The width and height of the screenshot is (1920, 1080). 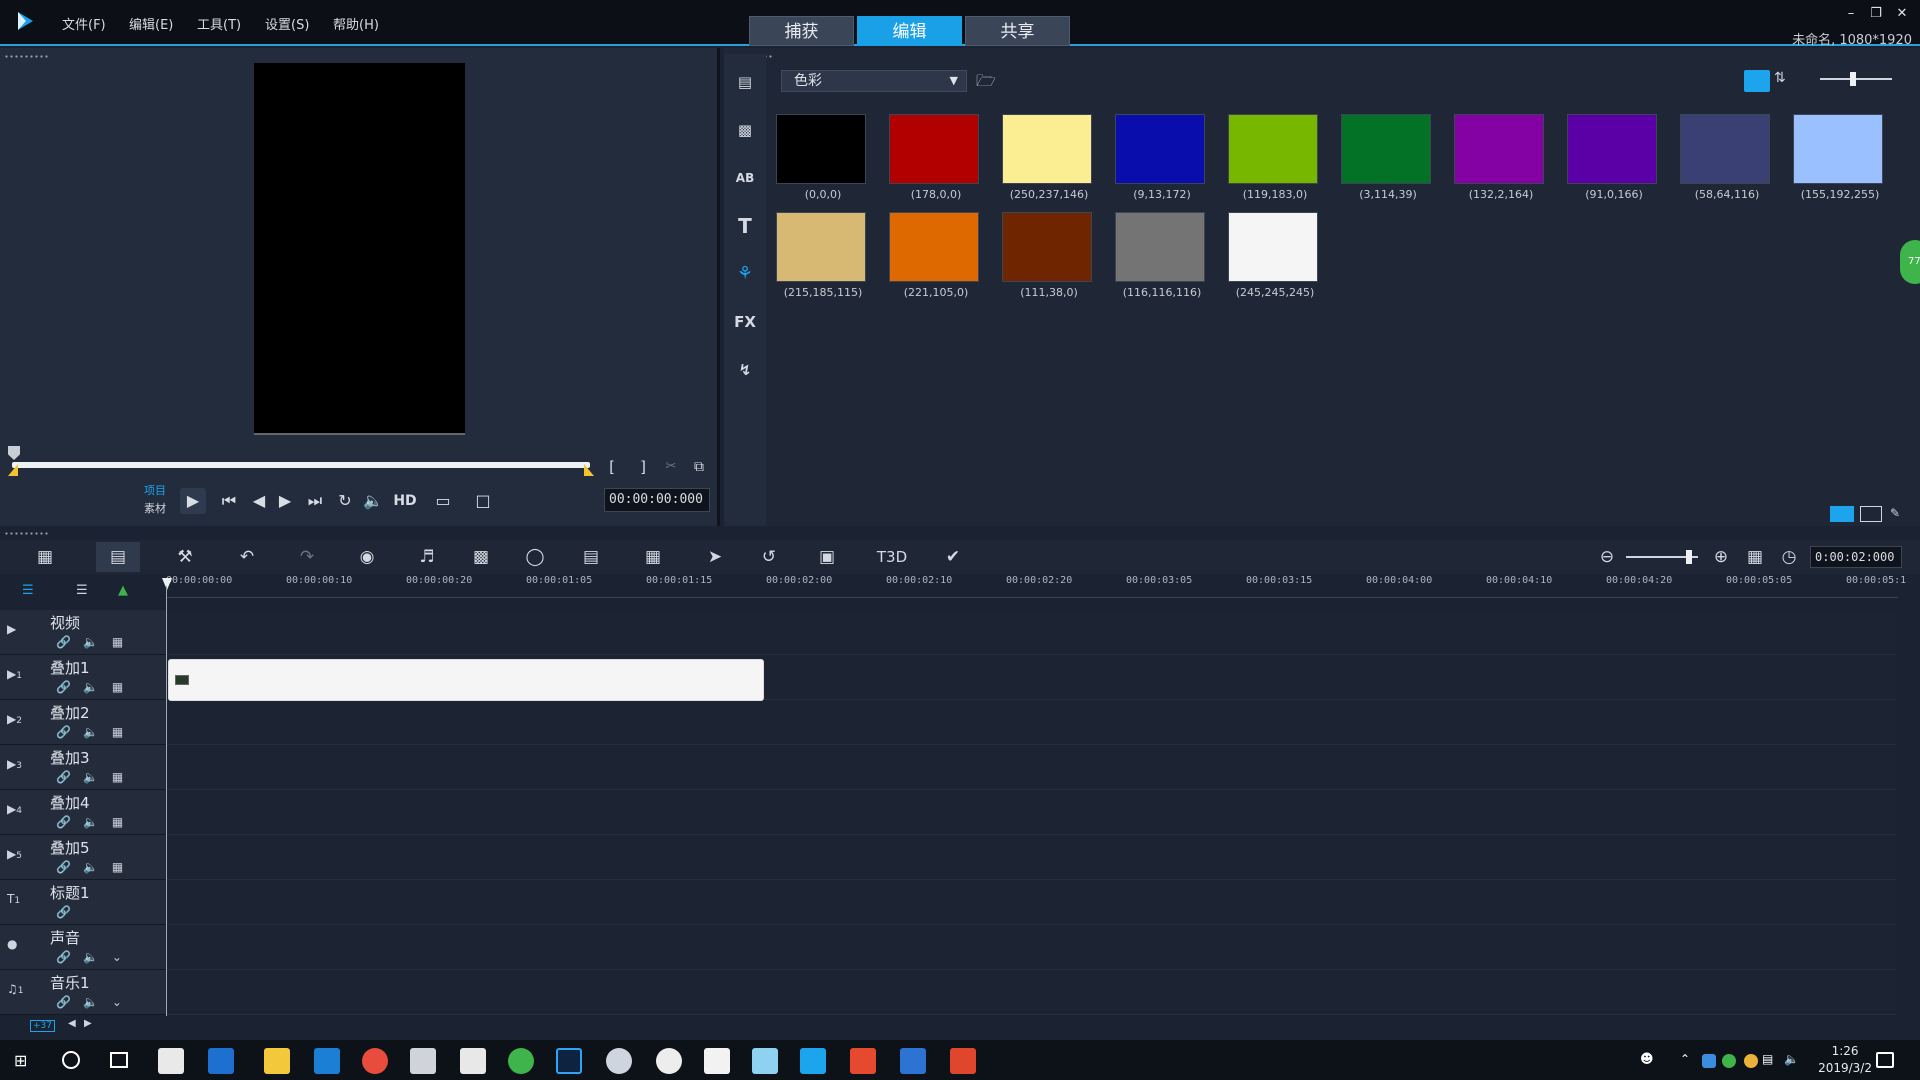 I want to click on previous-frame-button: ◀, so click(x=259, y=501).